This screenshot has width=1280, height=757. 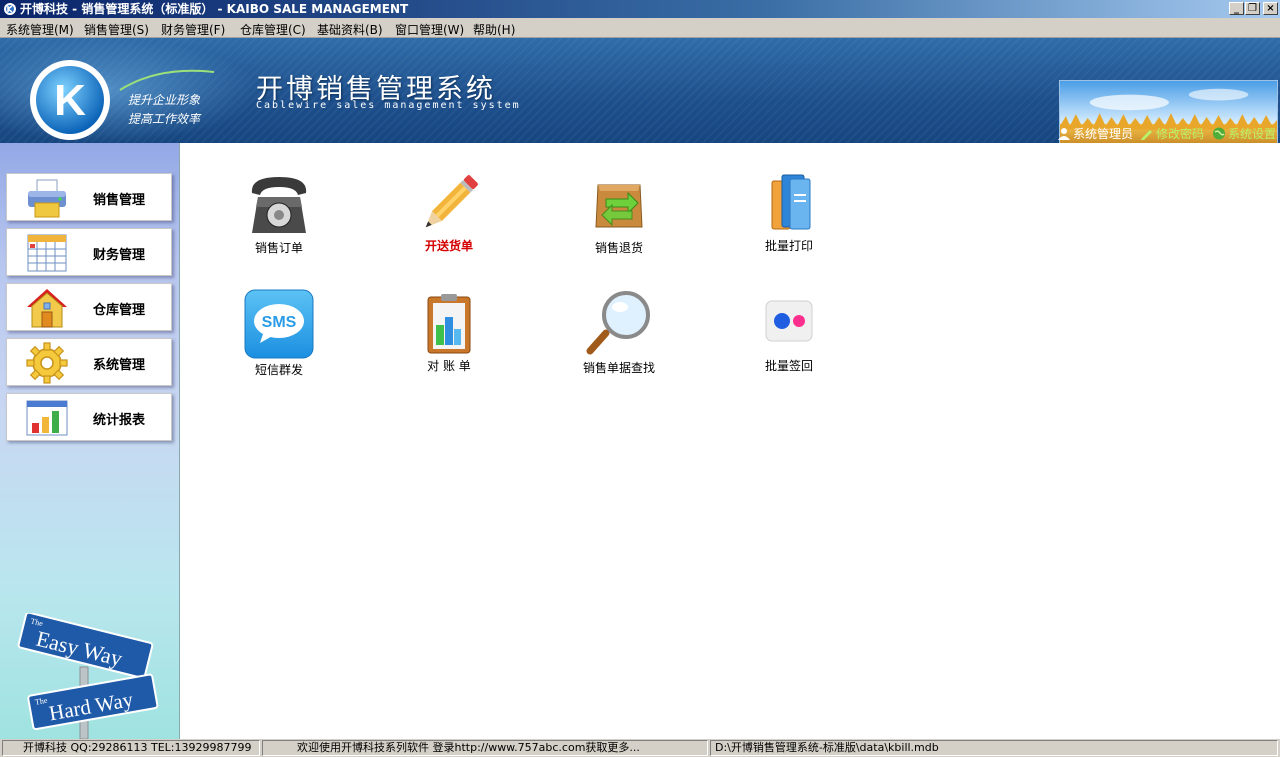 I want to click on change-password-label: 修改密码, so click(x=1180, y=134).